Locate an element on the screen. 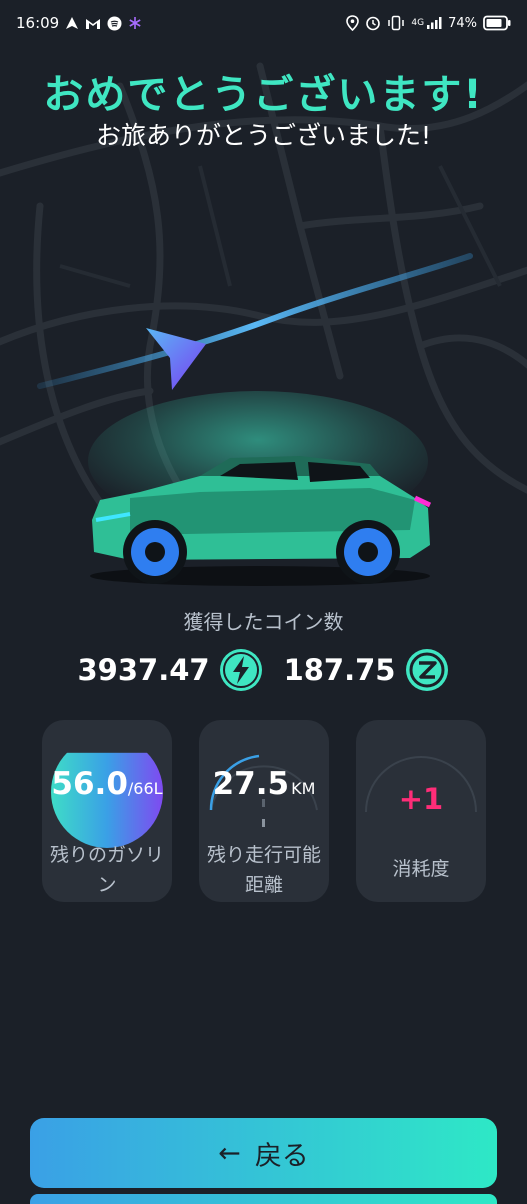  consumption-label: 消耗度 is located at coordinates (421, 869).